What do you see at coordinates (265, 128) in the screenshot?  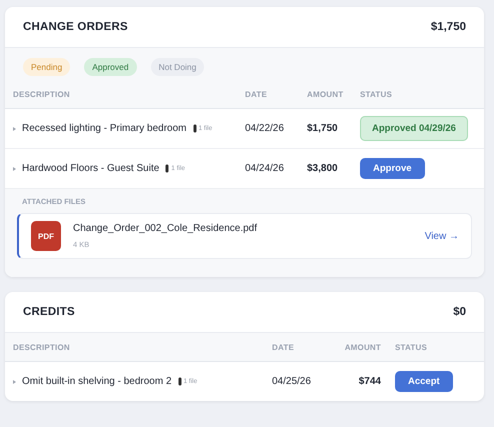 I see `date-cell-text: 04/22/26` at bounding box center [265, 128].